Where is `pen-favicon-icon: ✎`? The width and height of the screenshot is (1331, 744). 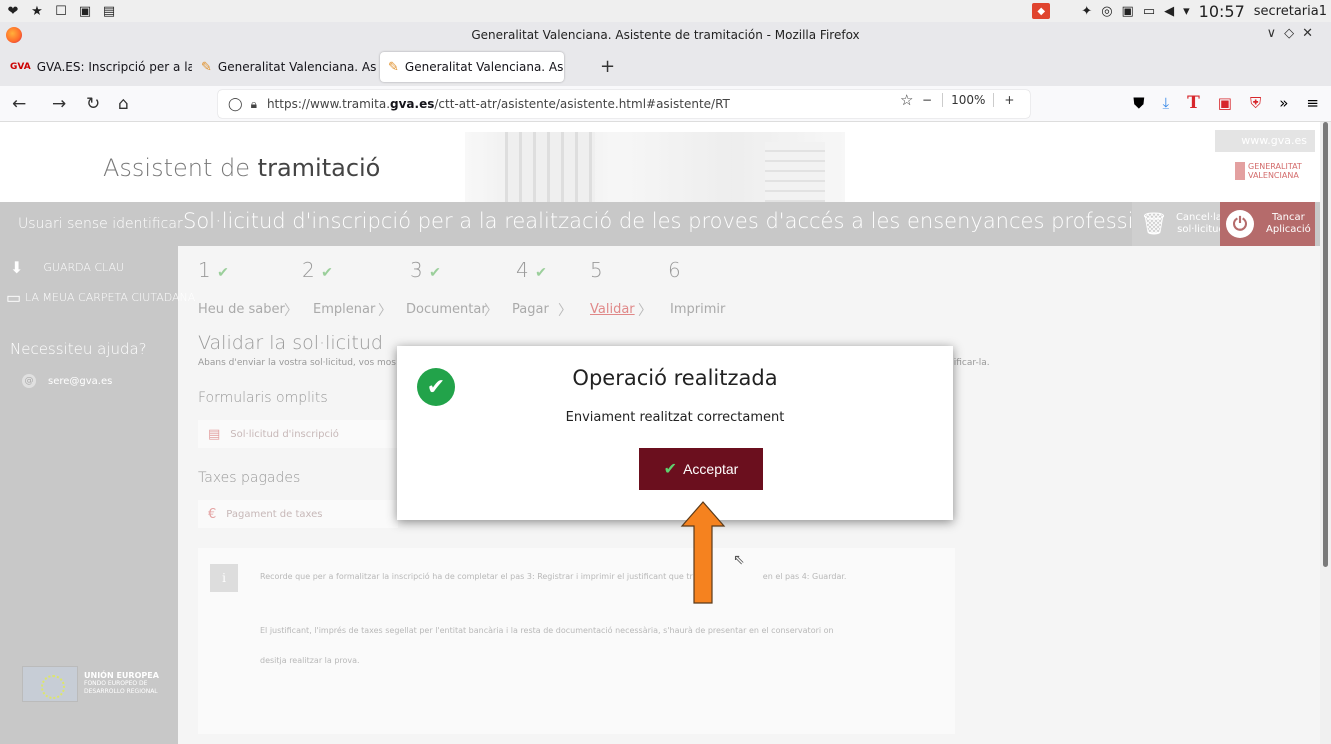 pen-favicon-icon: ✎ is located at coordinates (393, 67).